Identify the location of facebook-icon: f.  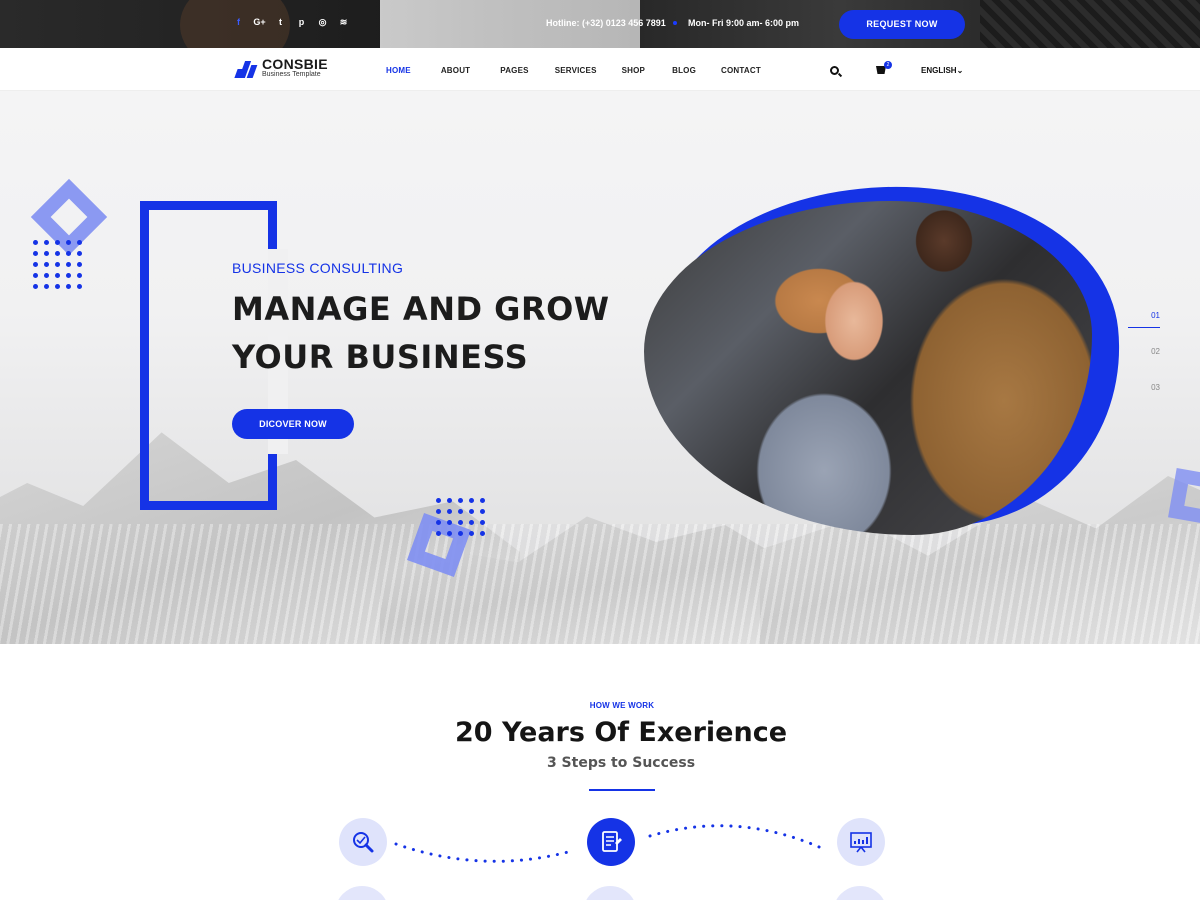
(238, 22).